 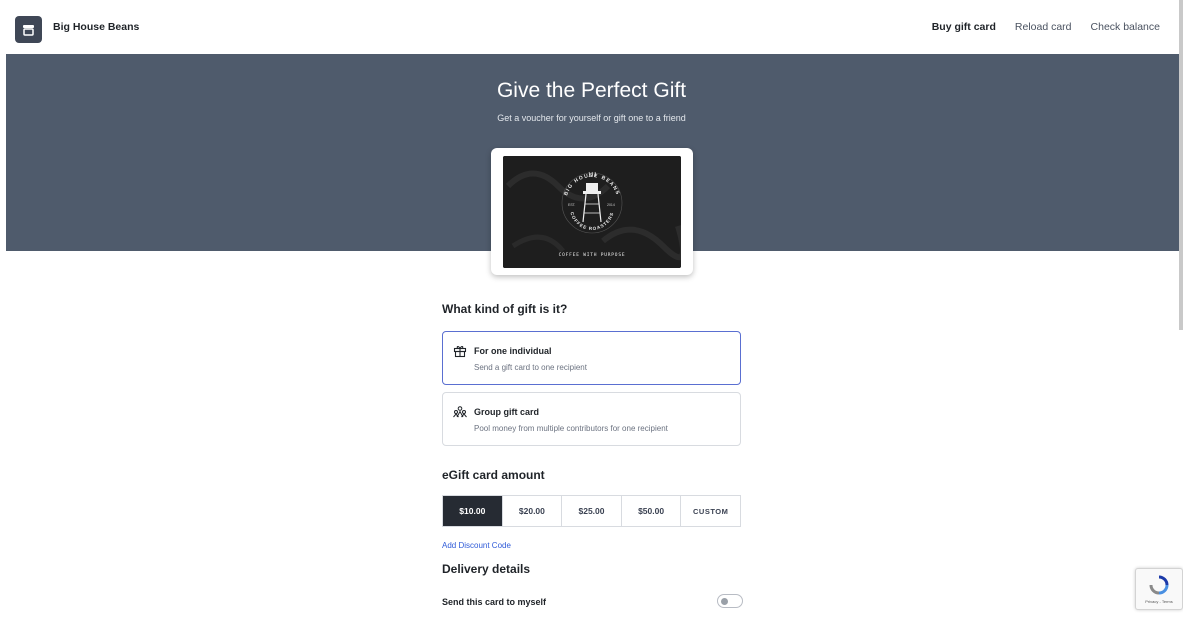 What do you see at coordinates (710, 511) in the screenshot?
I see `amount-option-custom: CUSTOM` at bounding box center [710, 511].